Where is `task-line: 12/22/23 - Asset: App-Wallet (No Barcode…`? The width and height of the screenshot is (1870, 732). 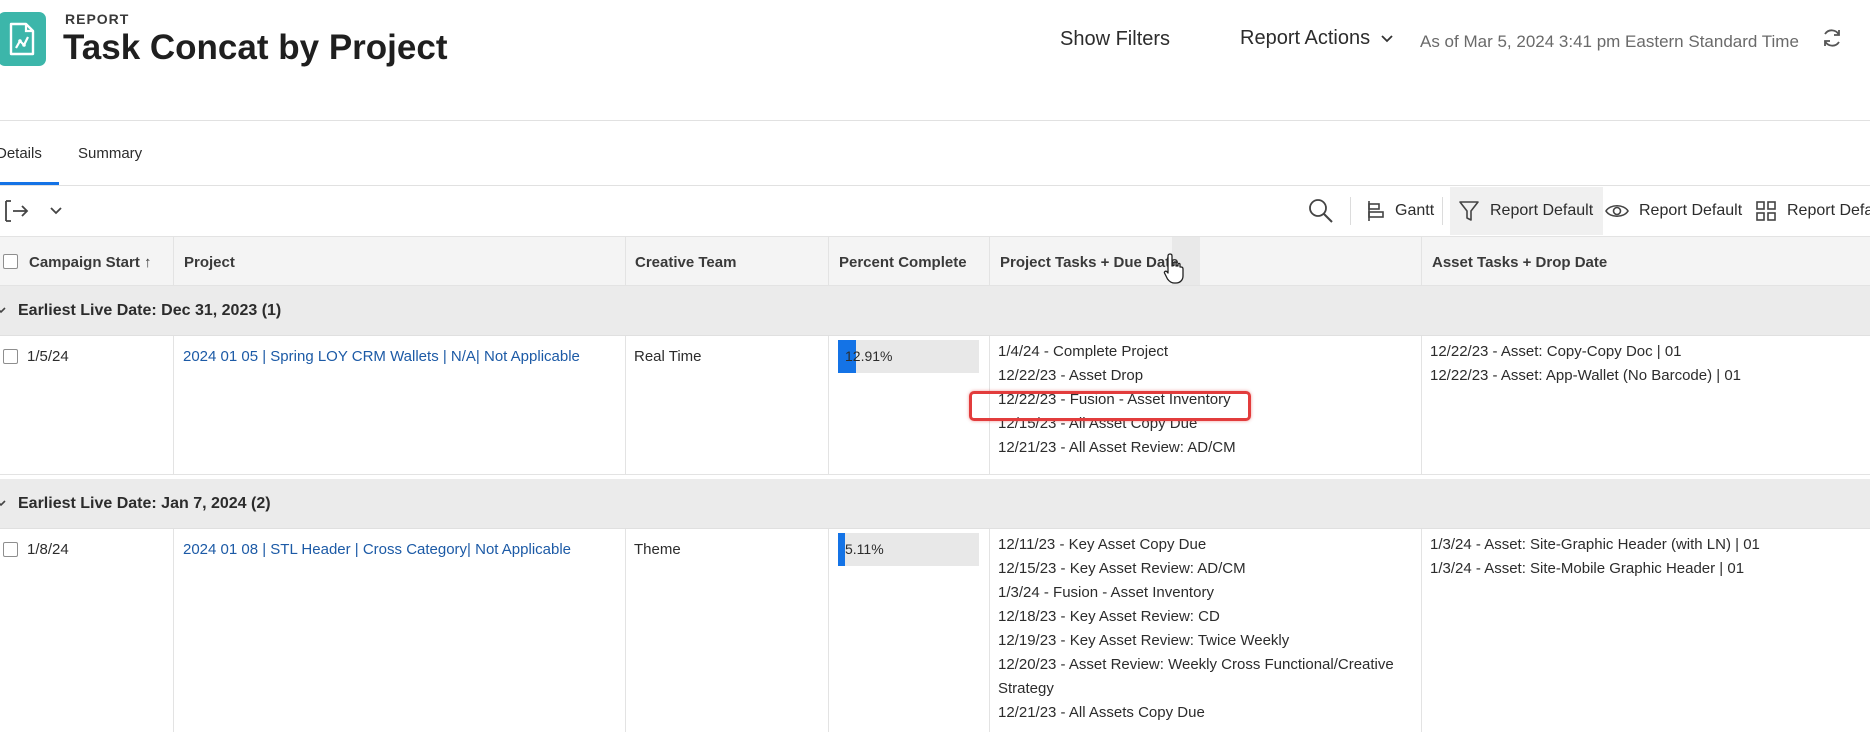
task-line: 12/22/23 - Asset: App-Wallet (No Barcode… is located at coordinates (1586, 375).